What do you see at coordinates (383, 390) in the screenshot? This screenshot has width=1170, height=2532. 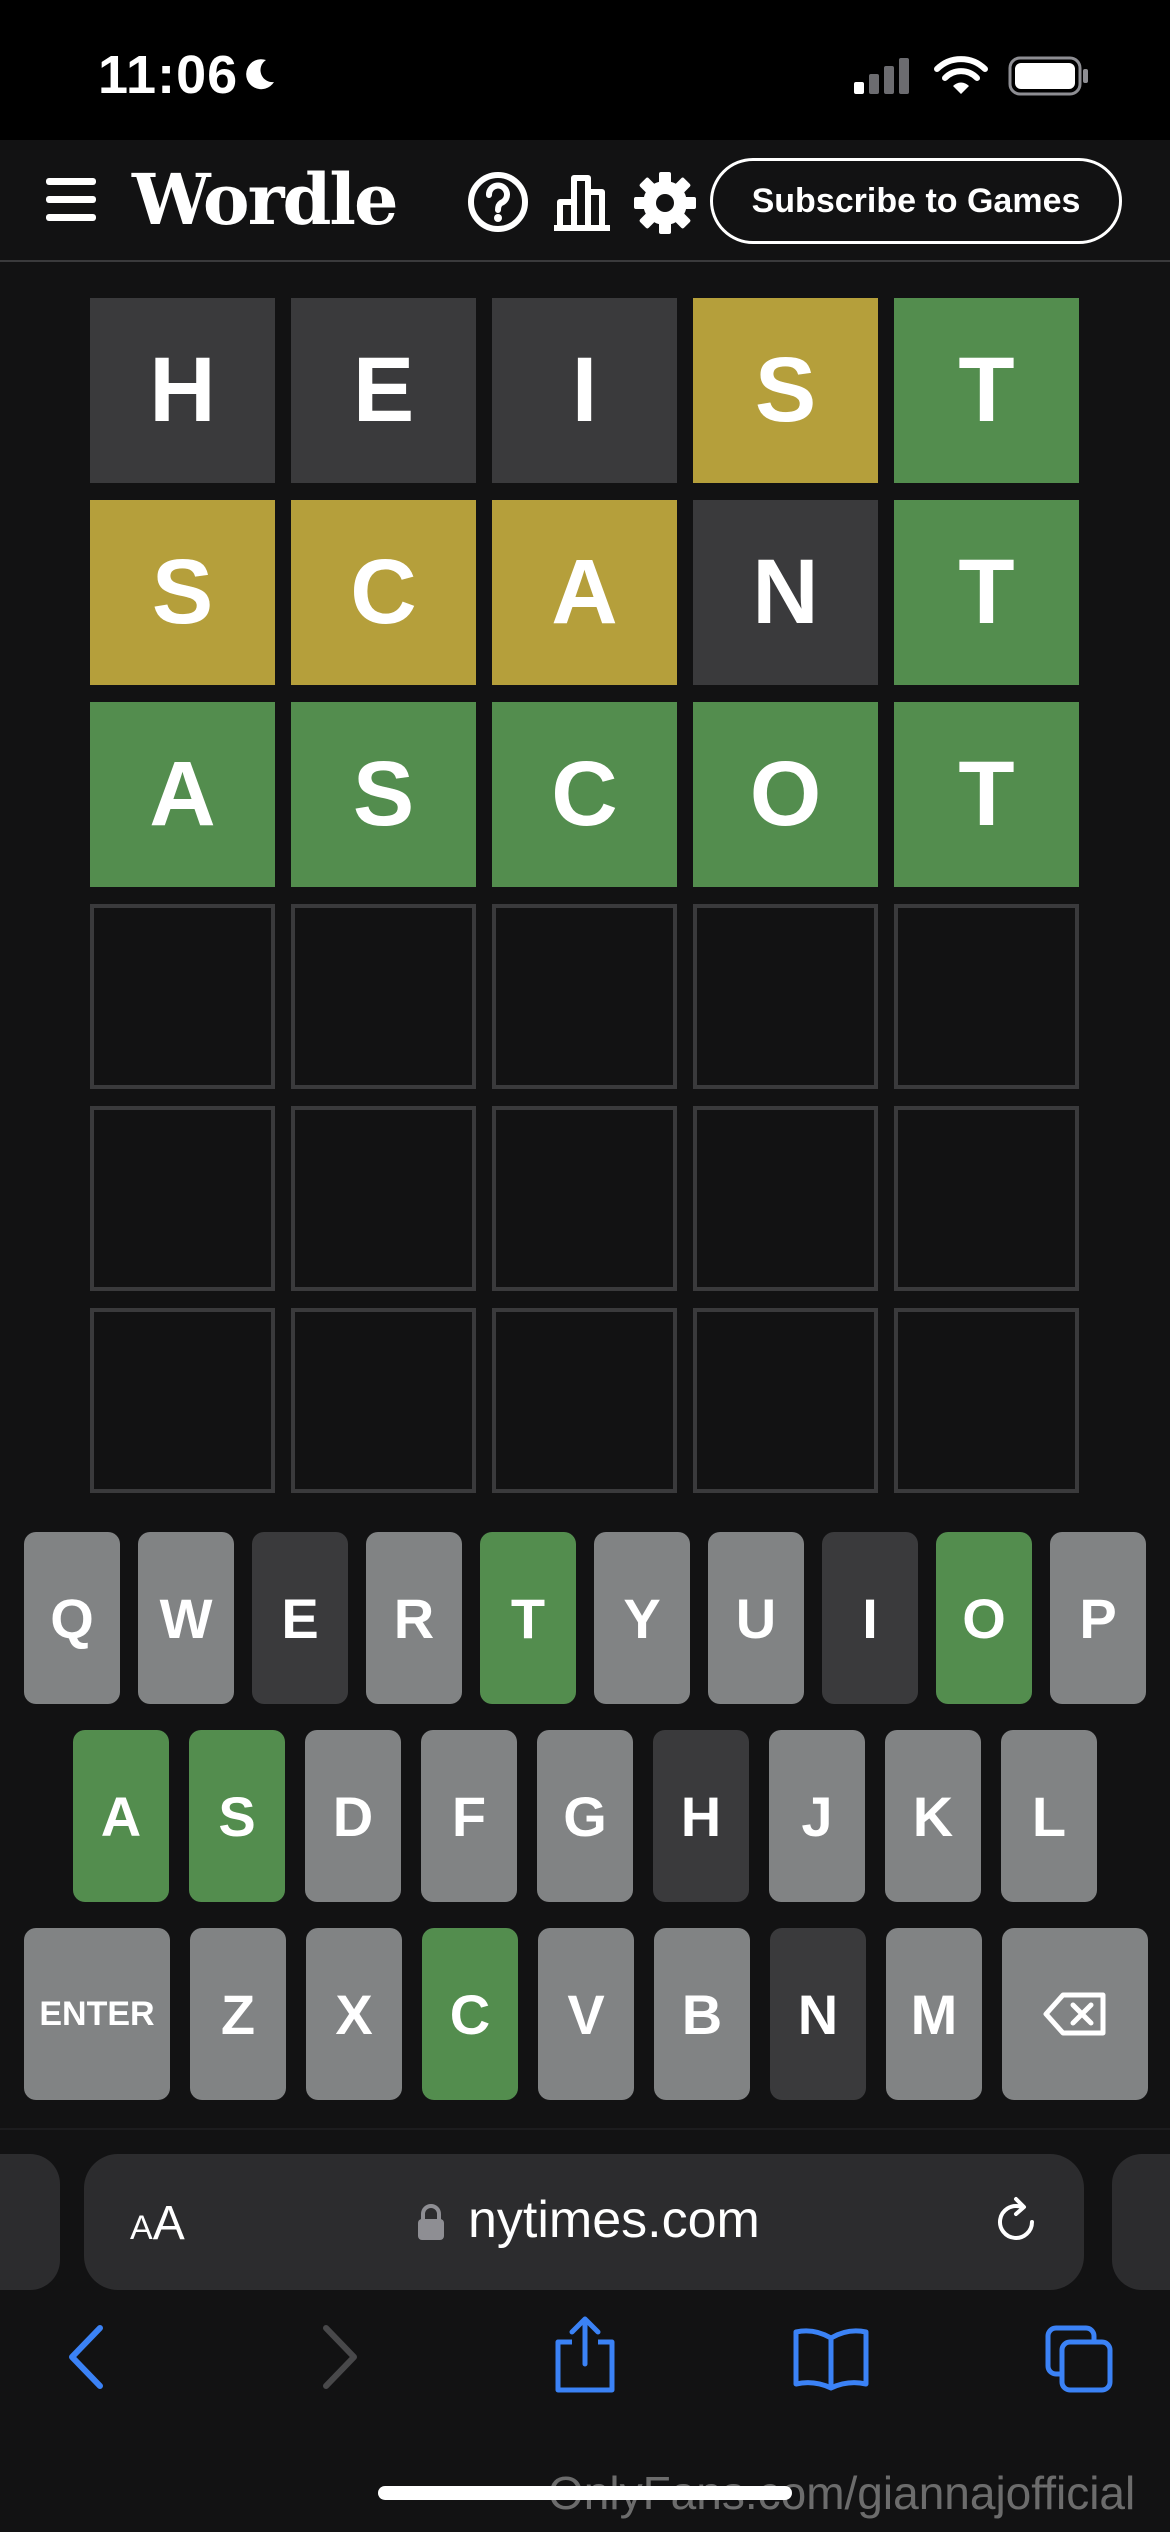 I see `tile-absent: E` at bounding box center [383, 390].